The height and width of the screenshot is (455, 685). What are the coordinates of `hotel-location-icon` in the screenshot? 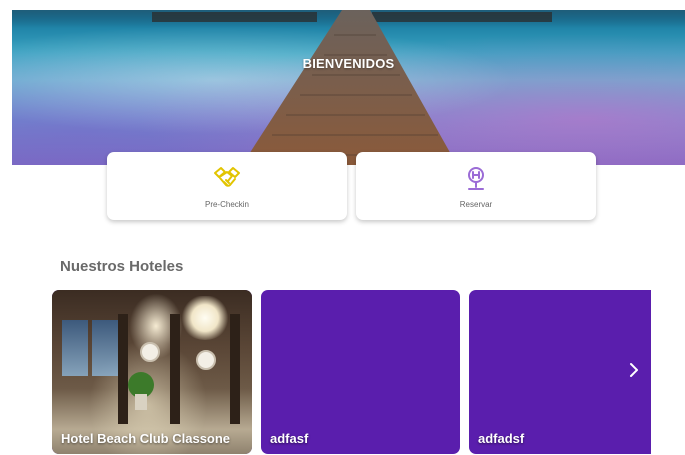 It's located at (476, 178).